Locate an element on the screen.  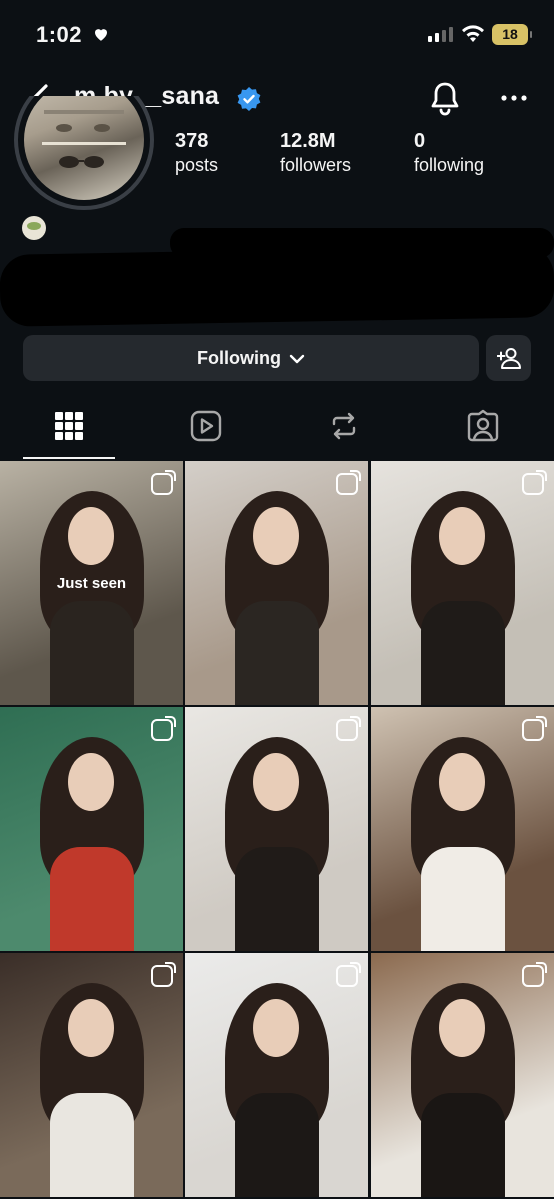
following-label: following is located at coordinates (449, 165).